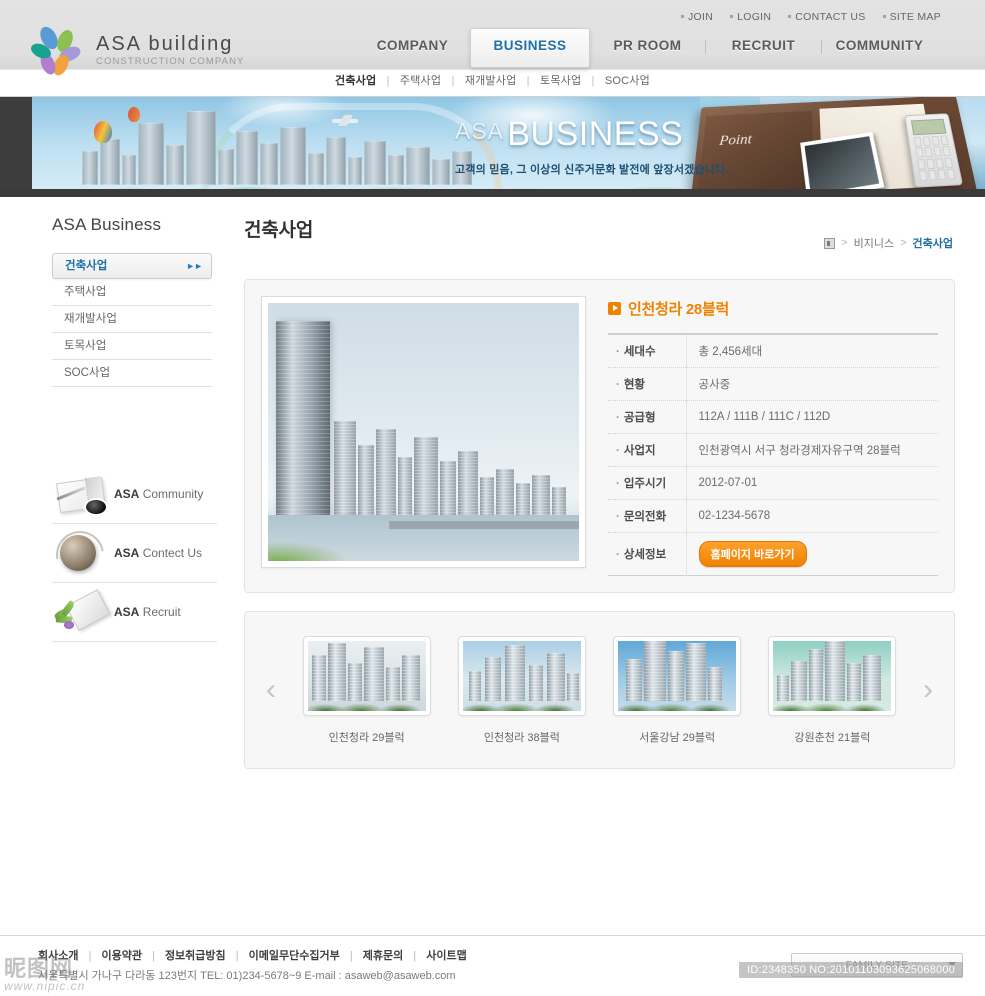 This screenshot has height=996, width=985. Describe the element at coordinates (734, 516) in the screenshot. I see `spec-value: 02-1234-5678` at that location.